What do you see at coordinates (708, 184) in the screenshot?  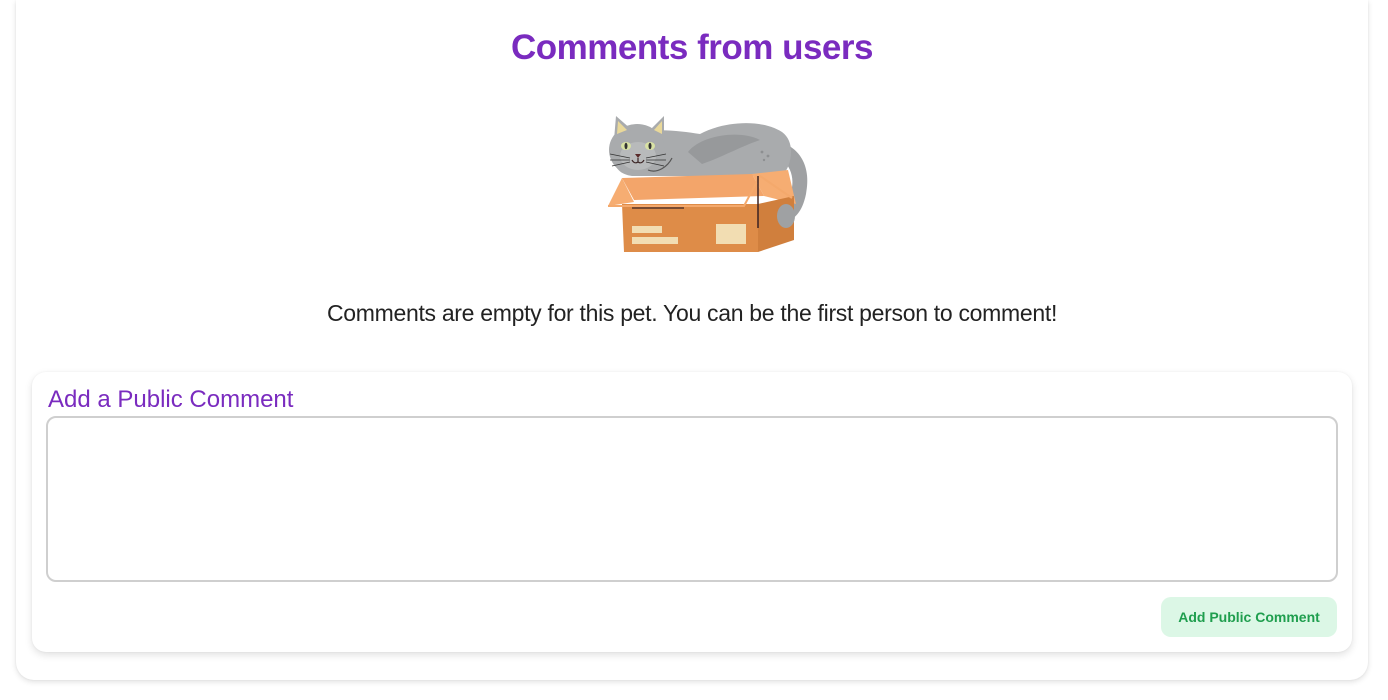 I see `cat-in-box-illustration` at bounding box center [708, 184].